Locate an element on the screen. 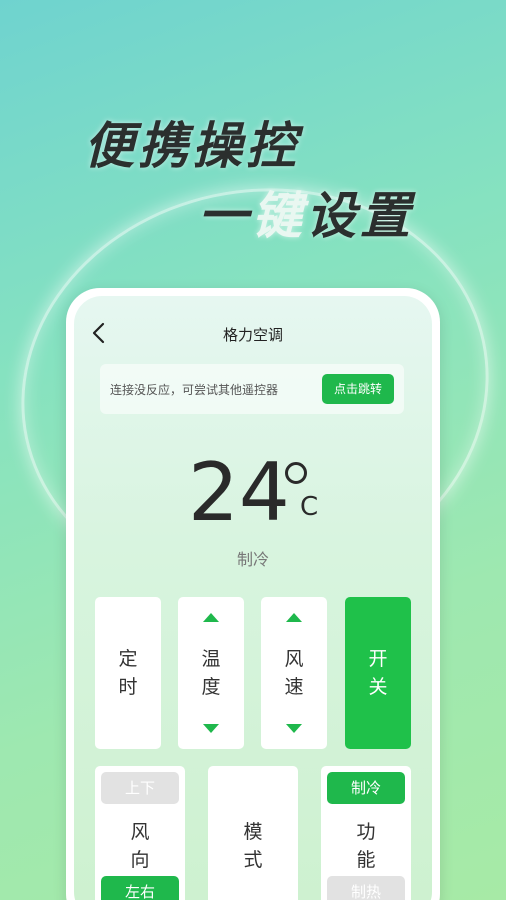 The image size is (506, 900). mode-label-2: 式 is located at coordinates (253, 860).